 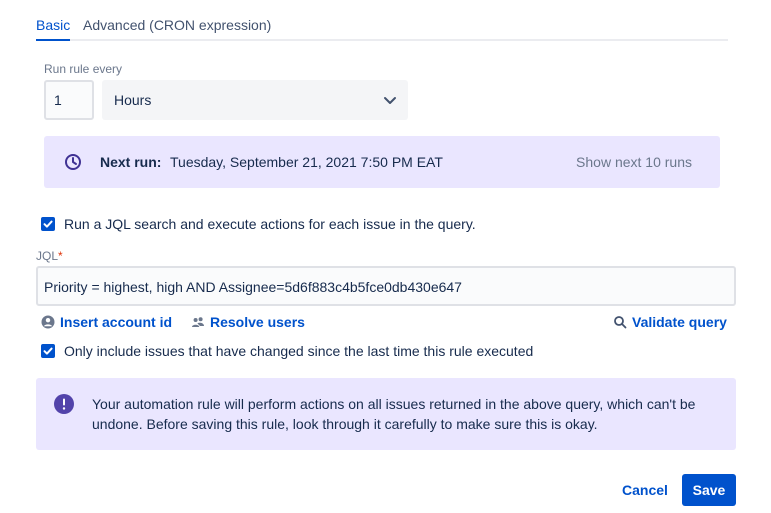 What do you see at coordinates (679, 322) in the screenshot?
I see `validate-query-label: Validate query` at bounding box center [679, 322].